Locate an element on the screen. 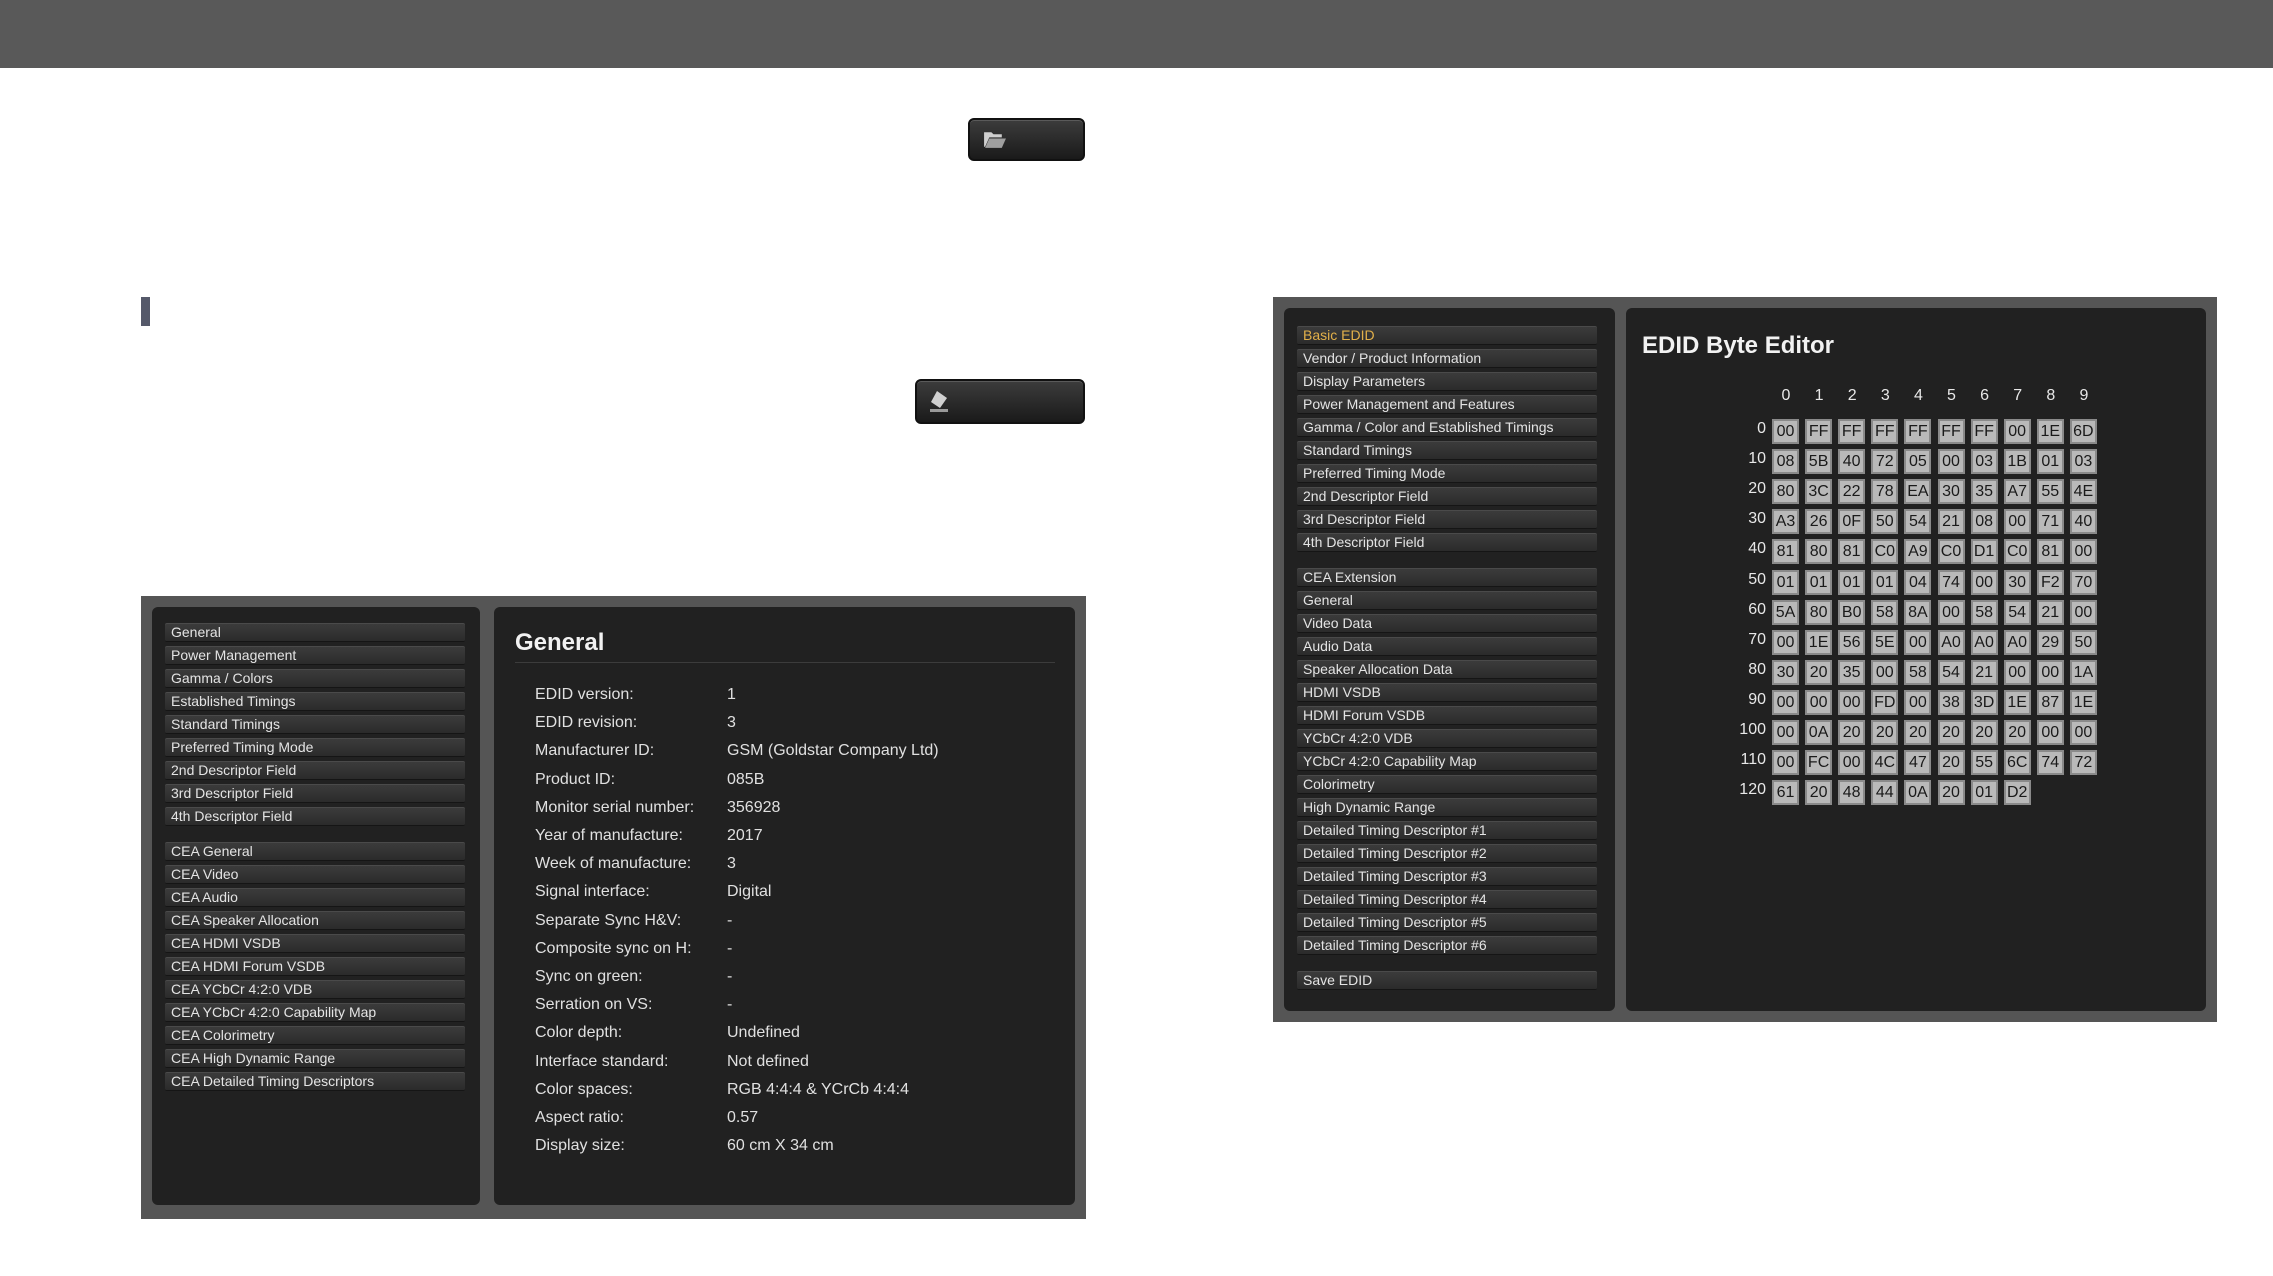  byte-cell: 3C is located at coordinates (1819, 492).